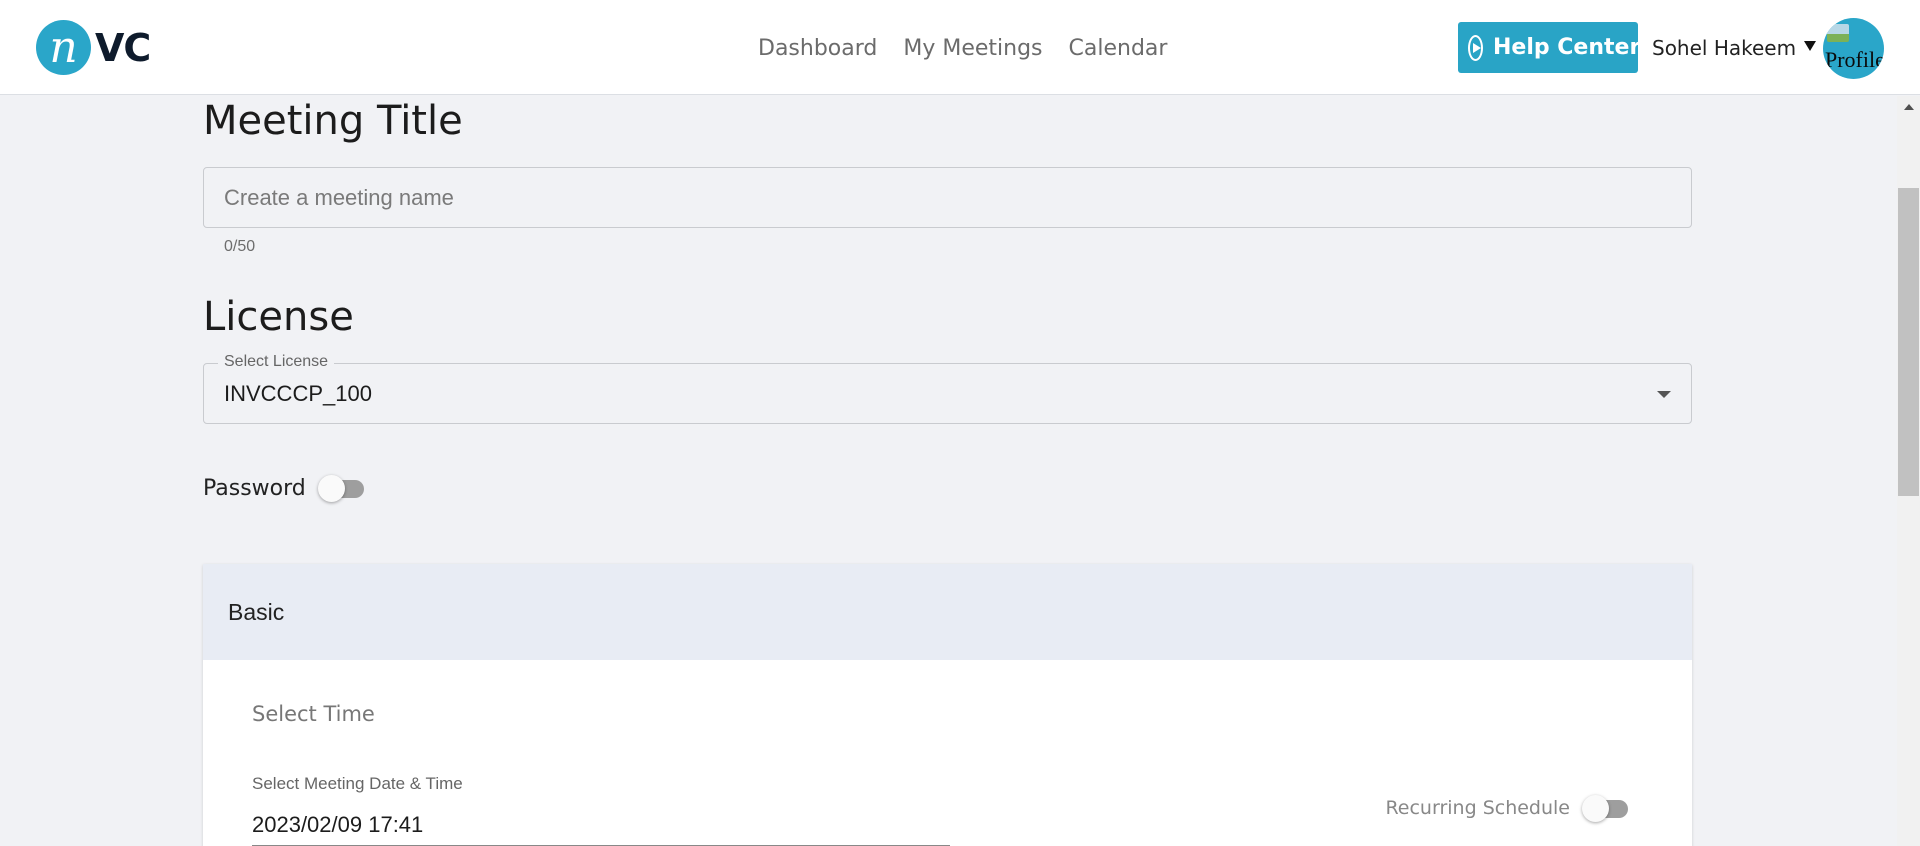  Describe the element at coordinates (601, 825) in the screenshot. I see `datetime-input` at that location.